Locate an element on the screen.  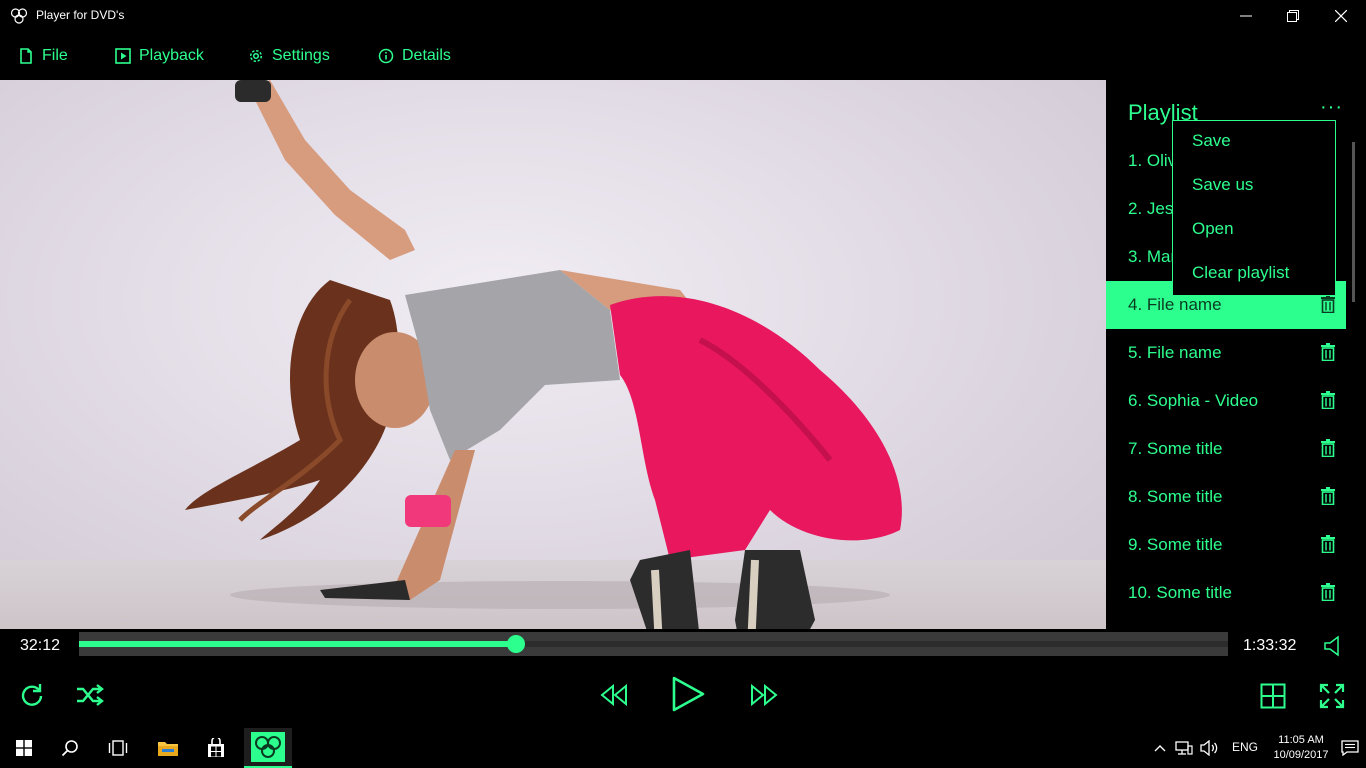
player-app-icon is located at coordinates (268, 747).